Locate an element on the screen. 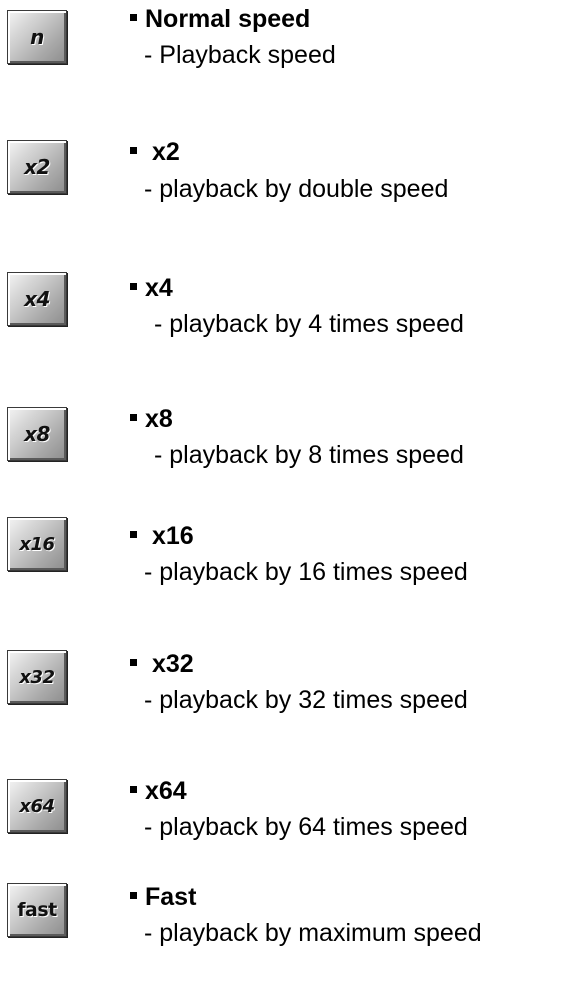  x64-speed-icon: x64 is located at coordinates (37, 806).